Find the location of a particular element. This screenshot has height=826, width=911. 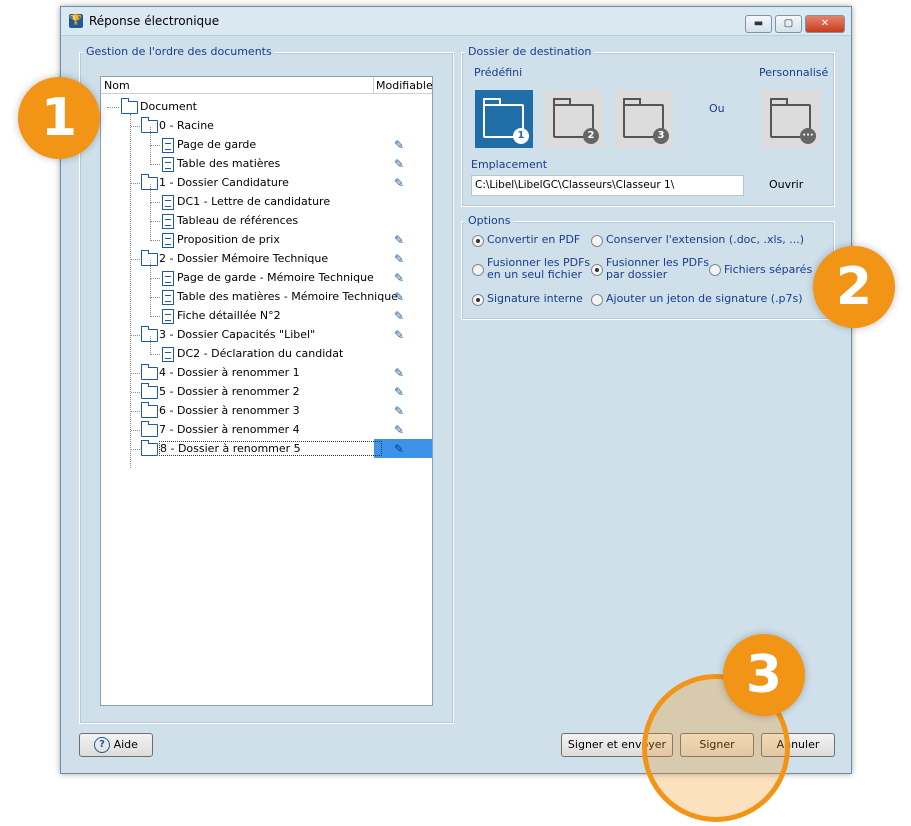

column-header-modifiable: Modifiable is located at coordinates (404, 85).